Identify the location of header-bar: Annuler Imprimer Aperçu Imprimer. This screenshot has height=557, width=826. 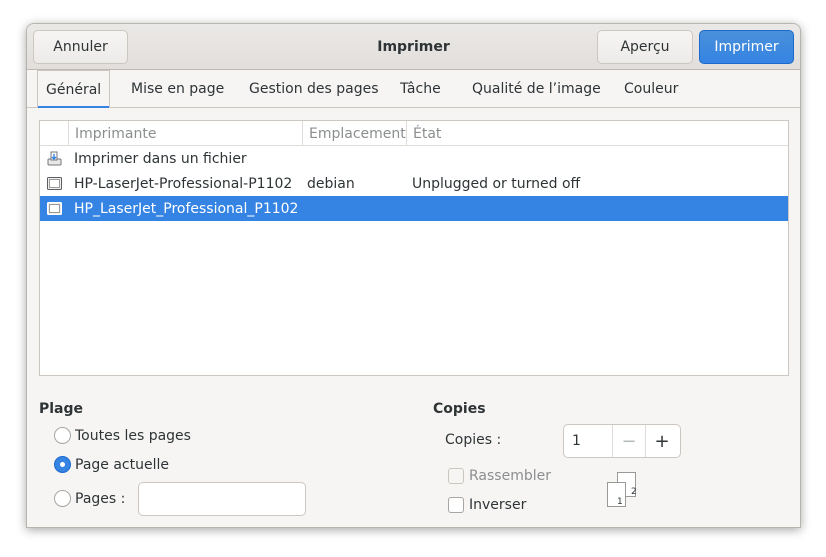
(413, 47).